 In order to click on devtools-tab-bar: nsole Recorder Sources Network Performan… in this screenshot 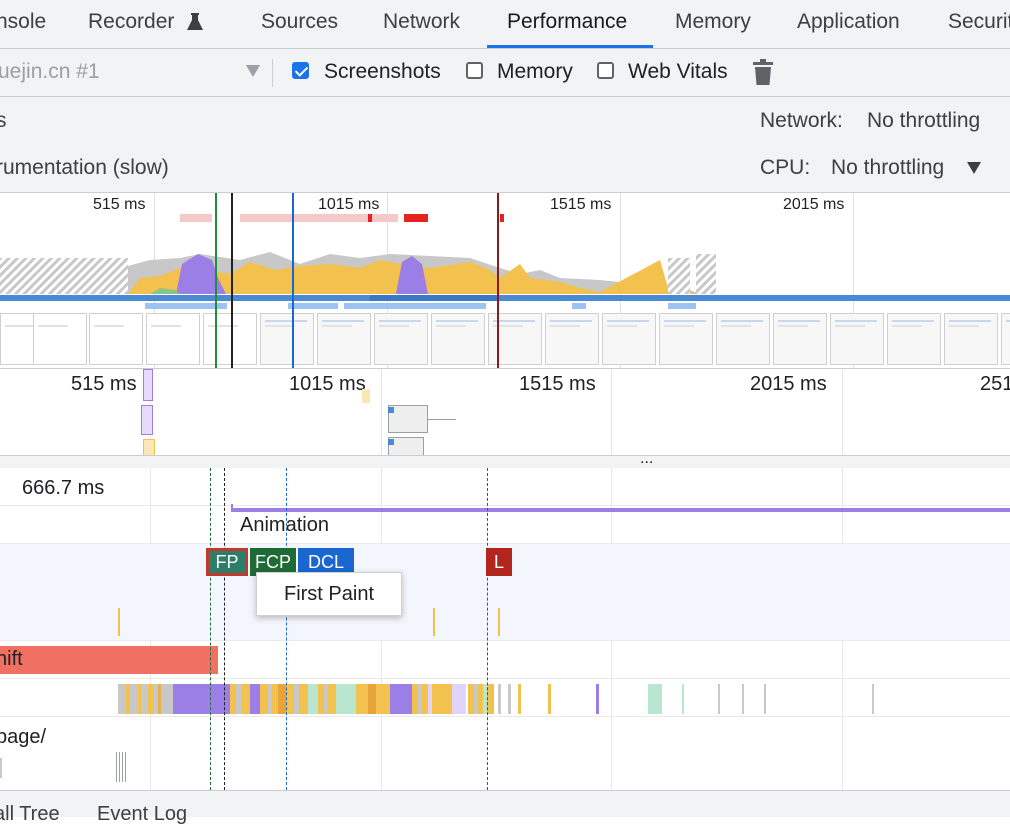, I will do `click(505, 24)`.